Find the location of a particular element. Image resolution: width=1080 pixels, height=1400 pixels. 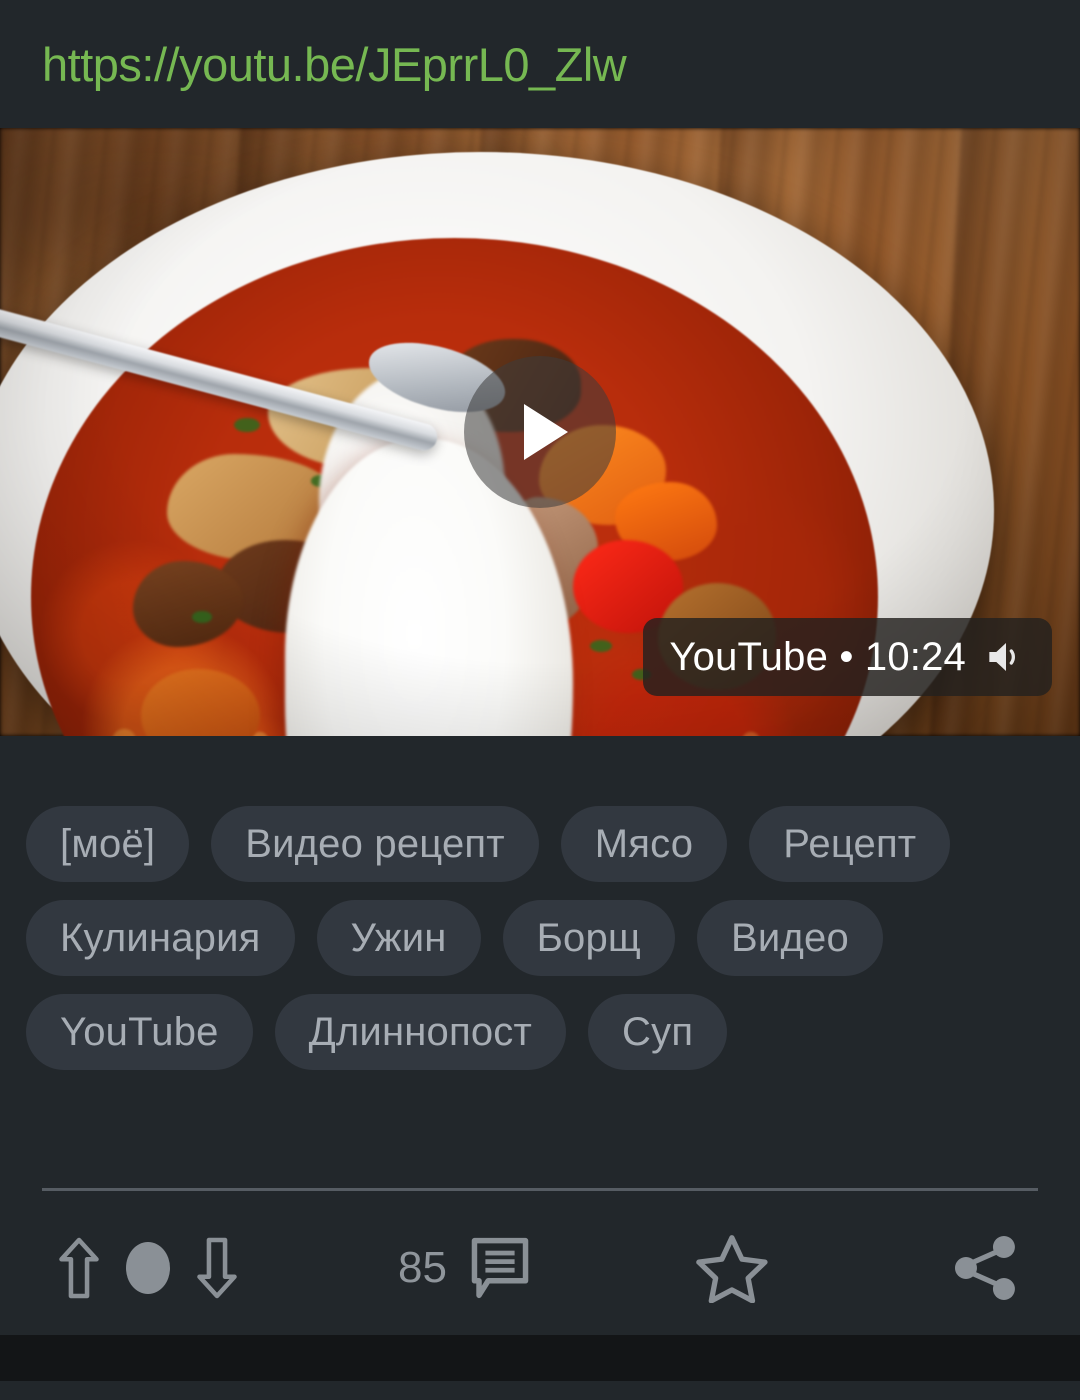

play-button is located at coordinates (540, 432).